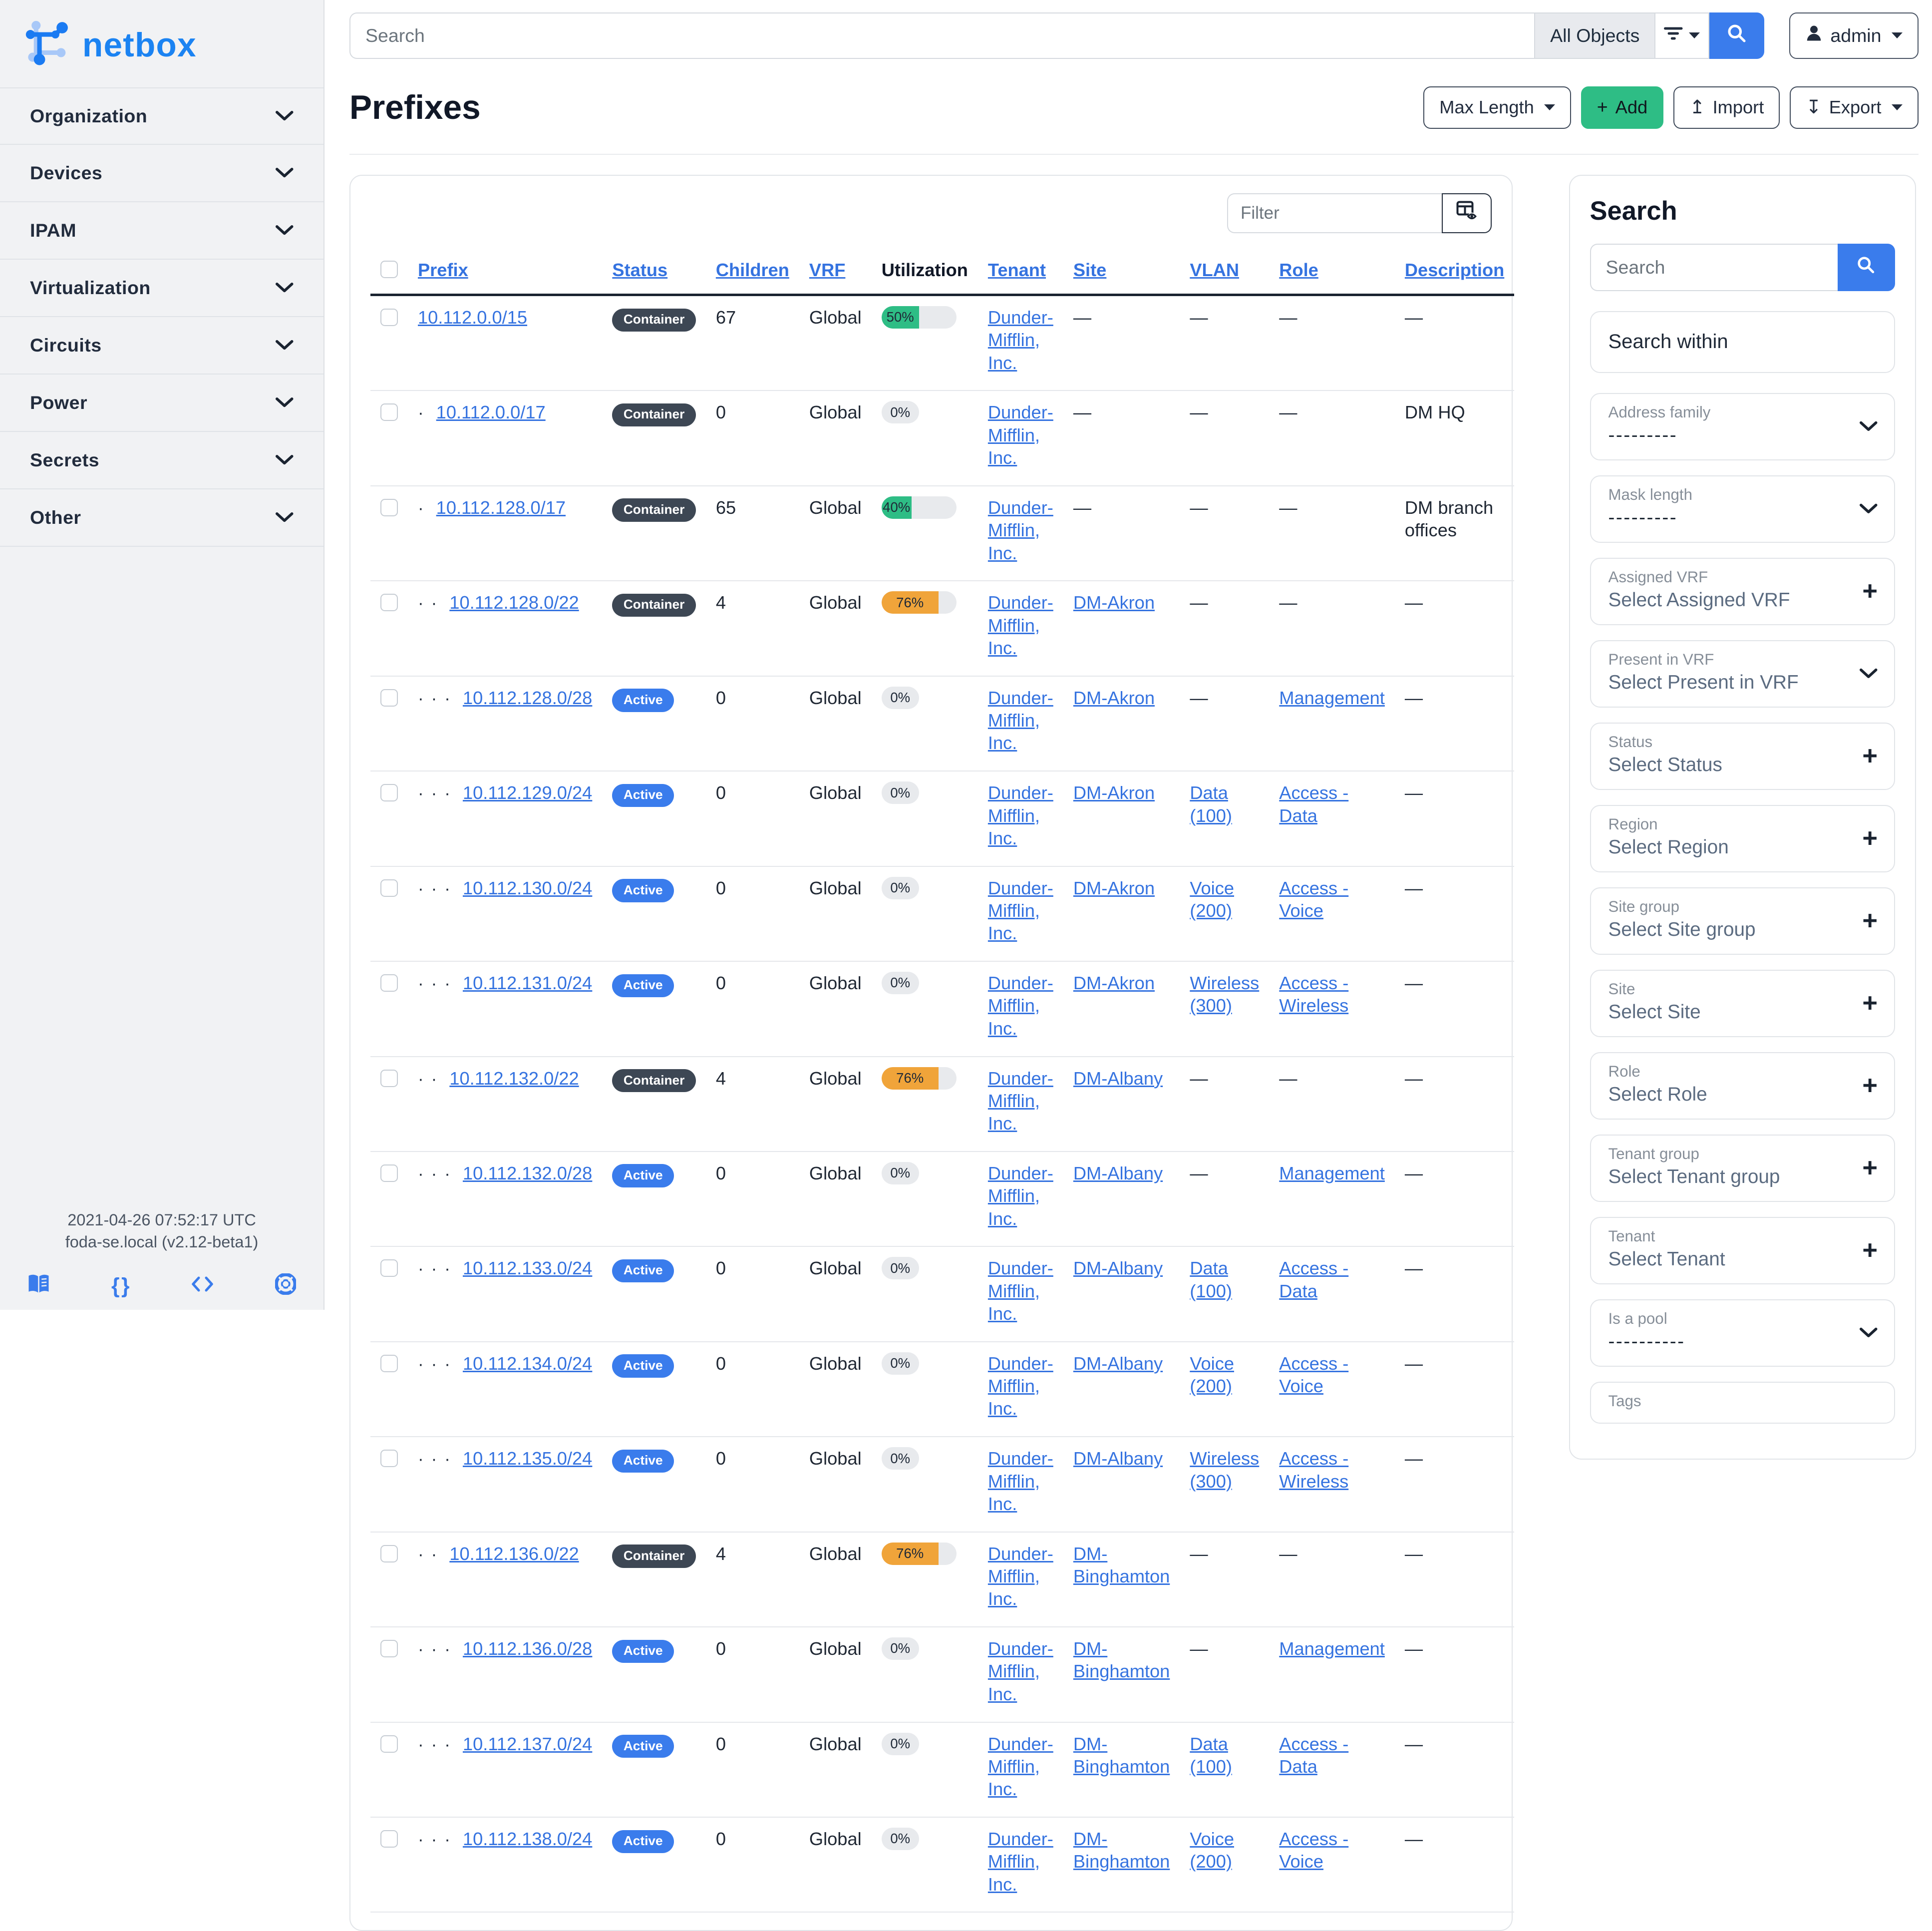 This screenshot has width=1932, height=1931. I want to click on vlan-link: Wireless (300), so click(1224, 1469).